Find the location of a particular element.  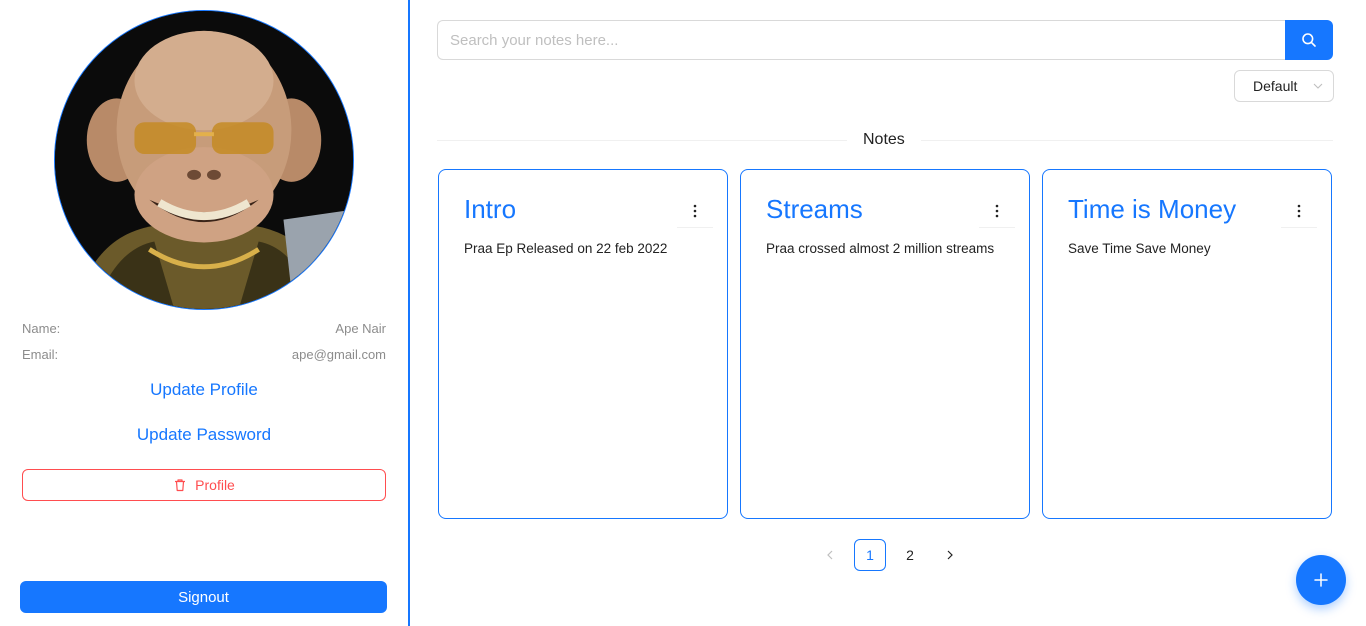

profile-name-row: Name: Ape Nair is located at coordinates (204, 328).